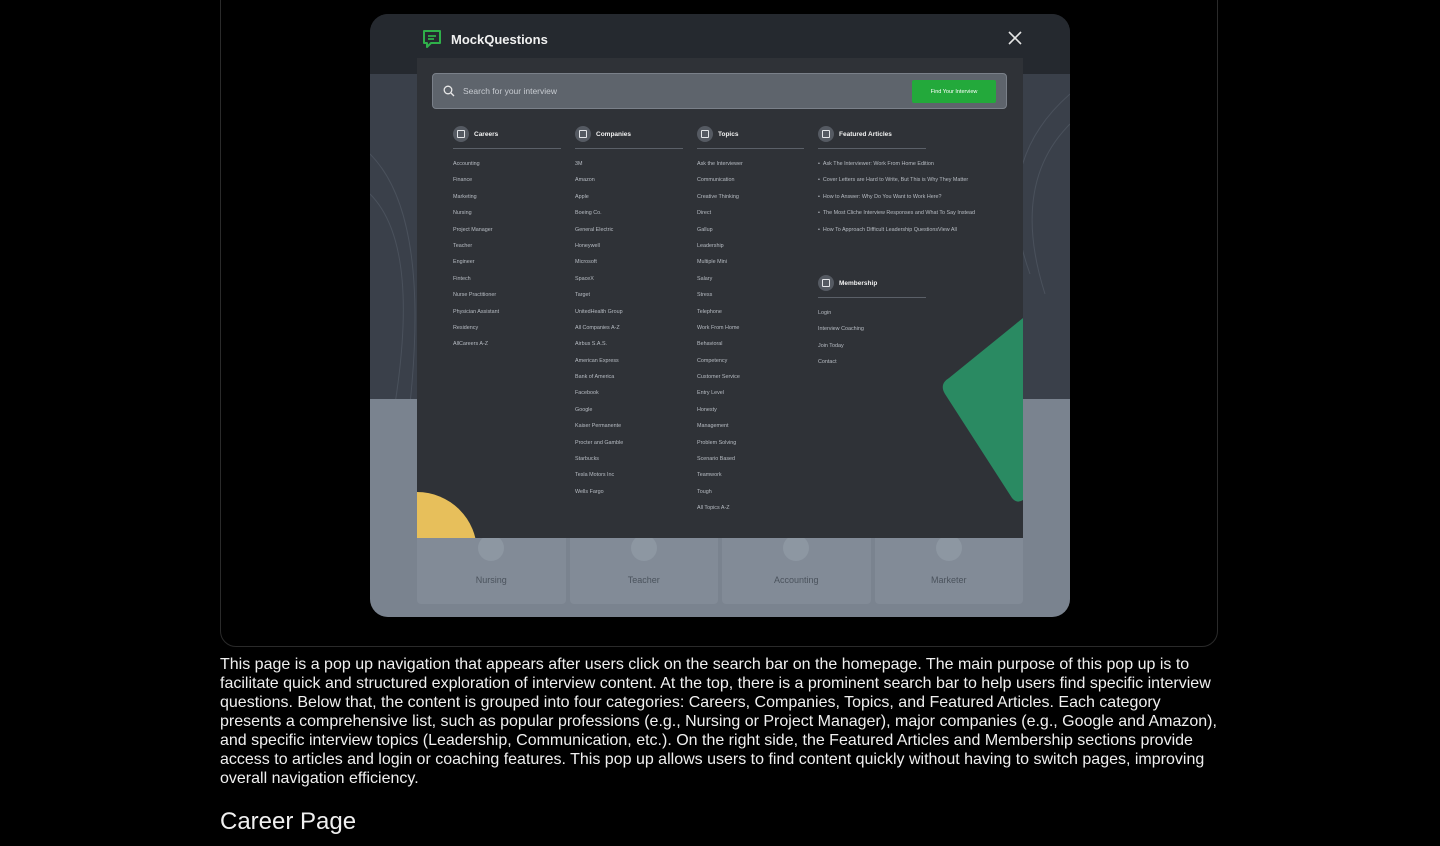 The image size is (1440, 846). Describe the element at coordinates (720, 566) in the screenshot. I see `background-category-cards: Nursing Teacher Accounting Marketer` at that location.